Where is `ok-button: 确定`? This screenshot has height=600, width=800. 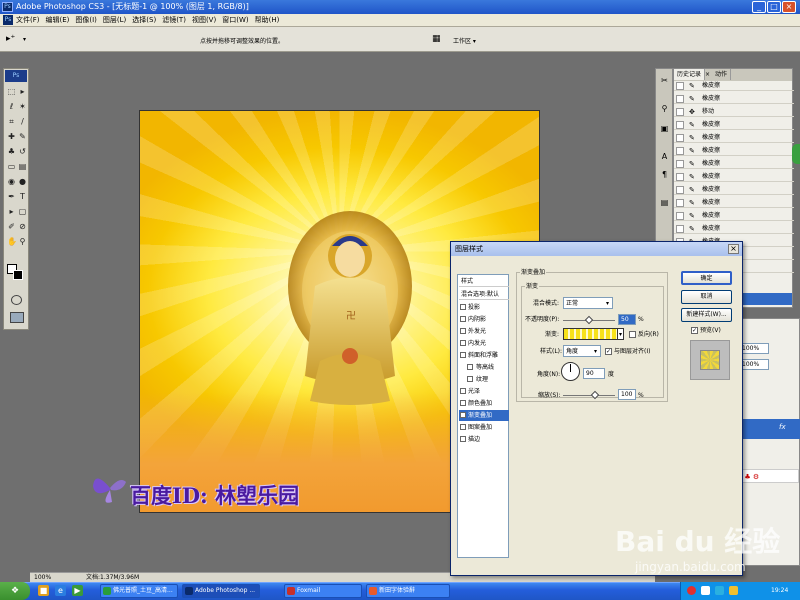 ok-button: 确定 is located at coordinates (706, 278).